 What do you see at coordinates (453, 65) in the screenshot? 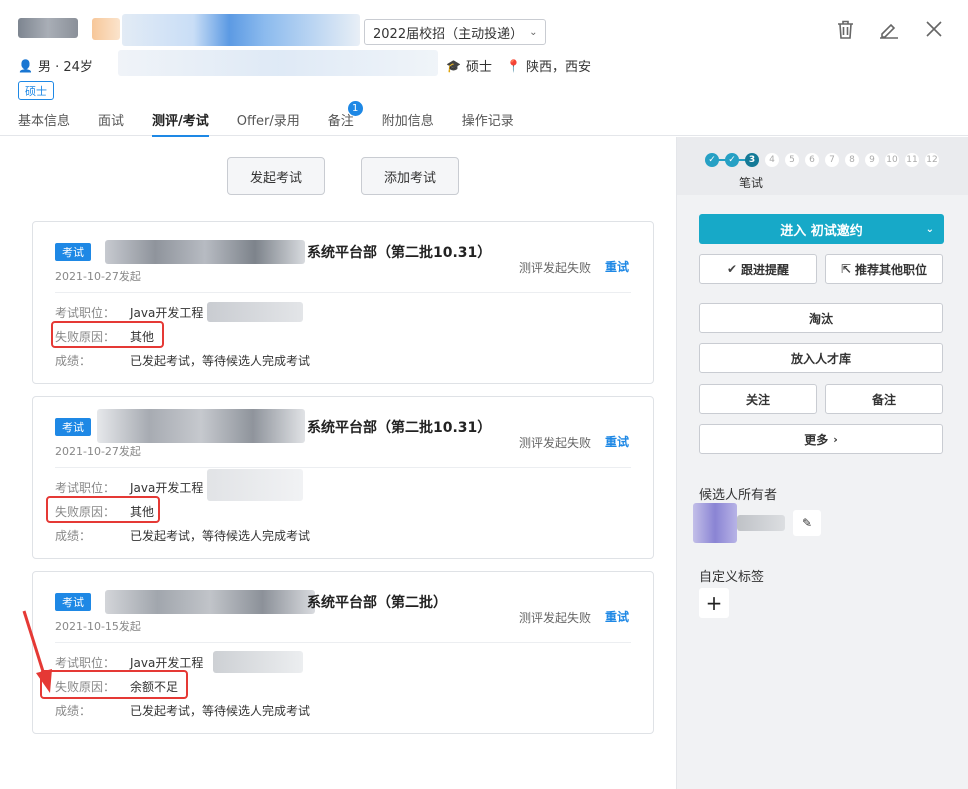
I see `graduation-cap-icon: 🎓` at bounding box center [453, 65].